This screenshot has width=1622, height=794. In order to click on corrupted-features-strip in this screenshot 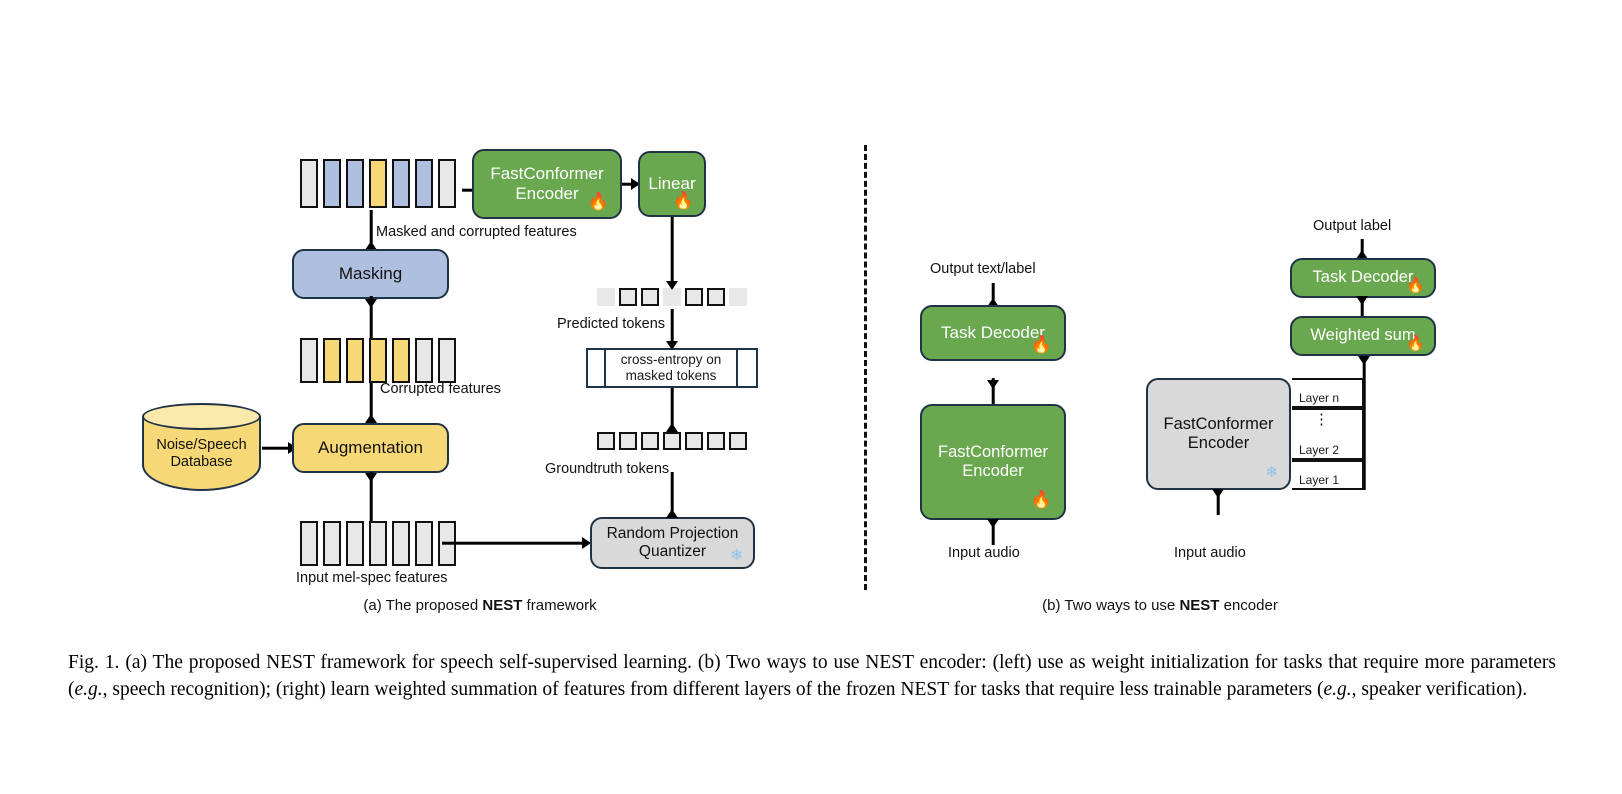, I will do `click(378, 360)`.